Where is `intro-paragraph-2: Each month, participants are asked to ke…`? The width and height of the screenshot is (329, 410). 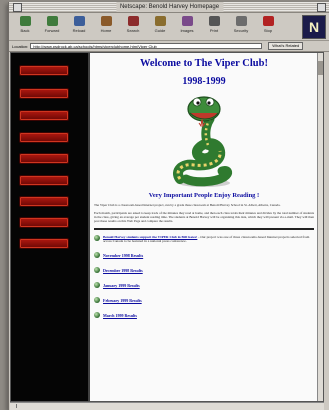 intro-paragraph-2: Each month, participants are asked to ke… is located at coordinates (204, 217).